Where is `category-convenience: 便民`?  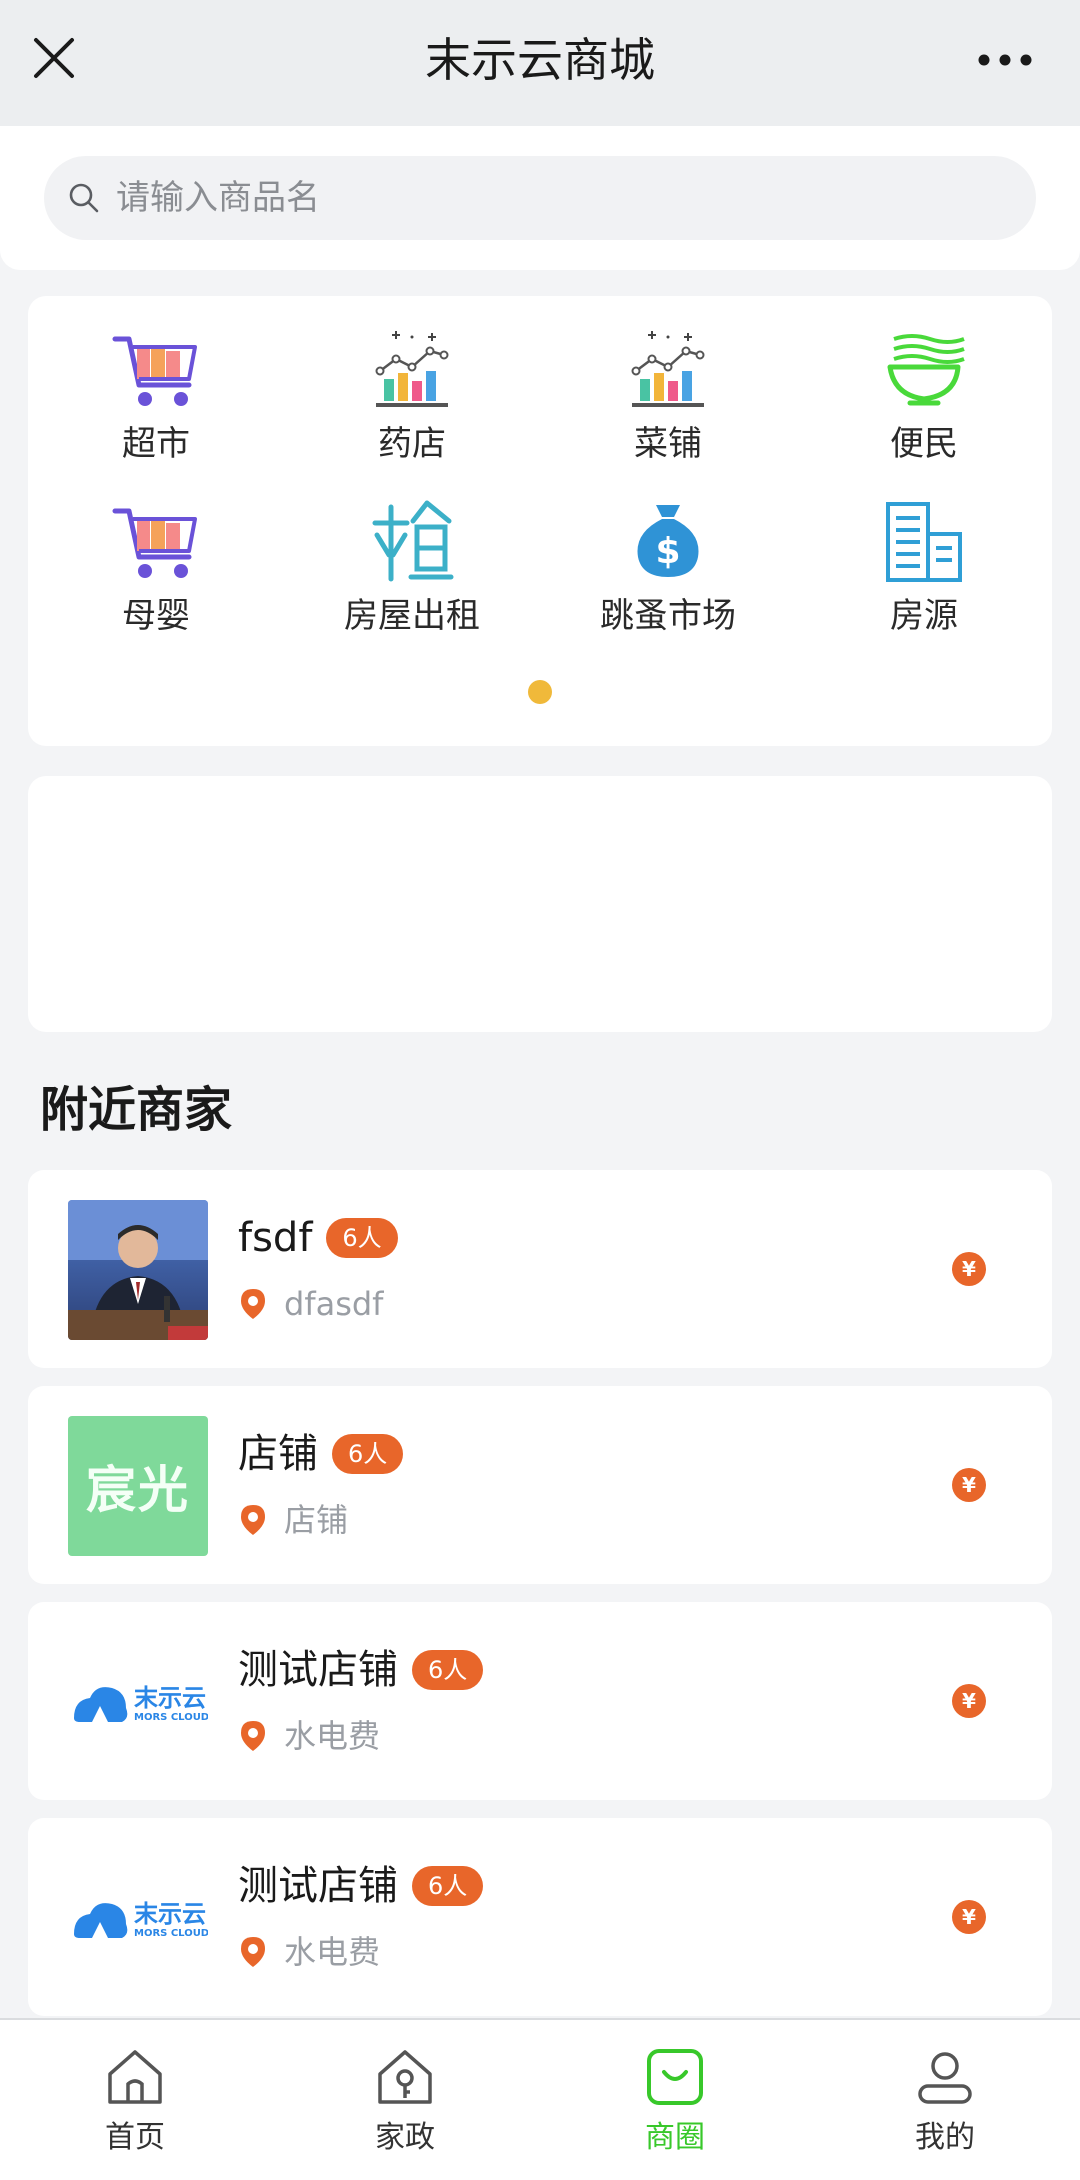 category-convenience: 便民 is located at coordinates (924, 401).